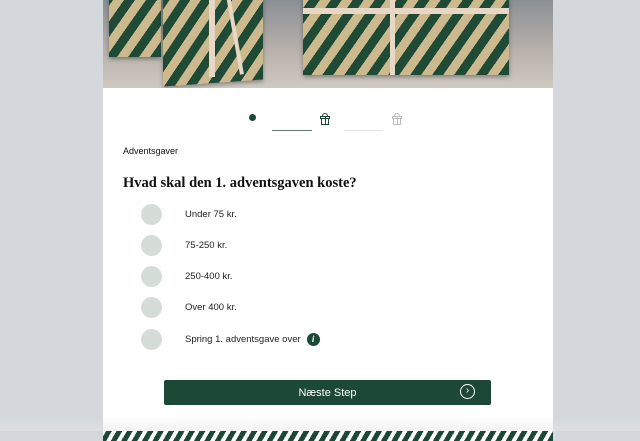 The image size is (640, 441). I want to click on progress-line-incomplete, so click(363, 130).